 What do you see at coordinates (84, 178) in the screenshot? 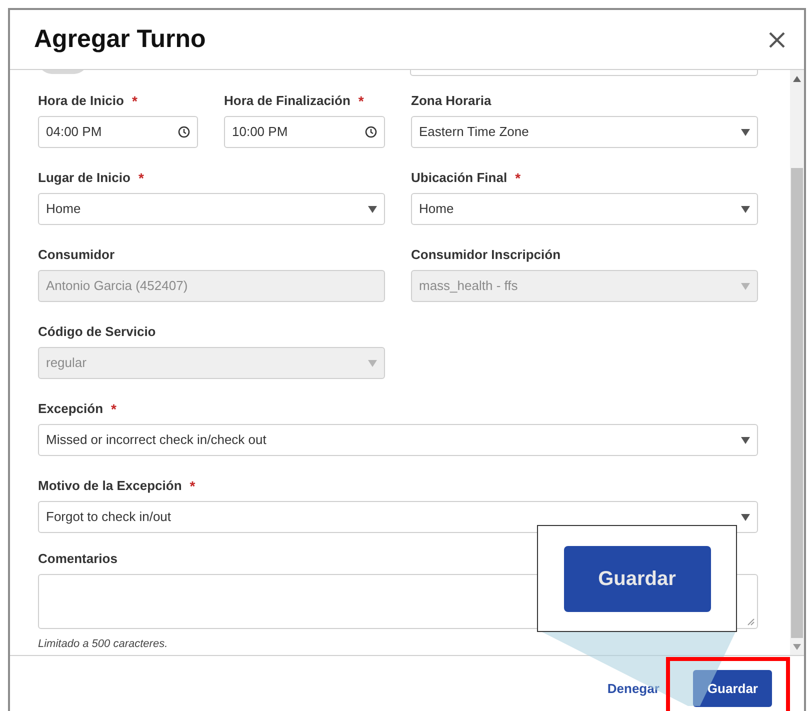
I see `field-label: Lugar de Inicio` at bounding box center [84, 178].